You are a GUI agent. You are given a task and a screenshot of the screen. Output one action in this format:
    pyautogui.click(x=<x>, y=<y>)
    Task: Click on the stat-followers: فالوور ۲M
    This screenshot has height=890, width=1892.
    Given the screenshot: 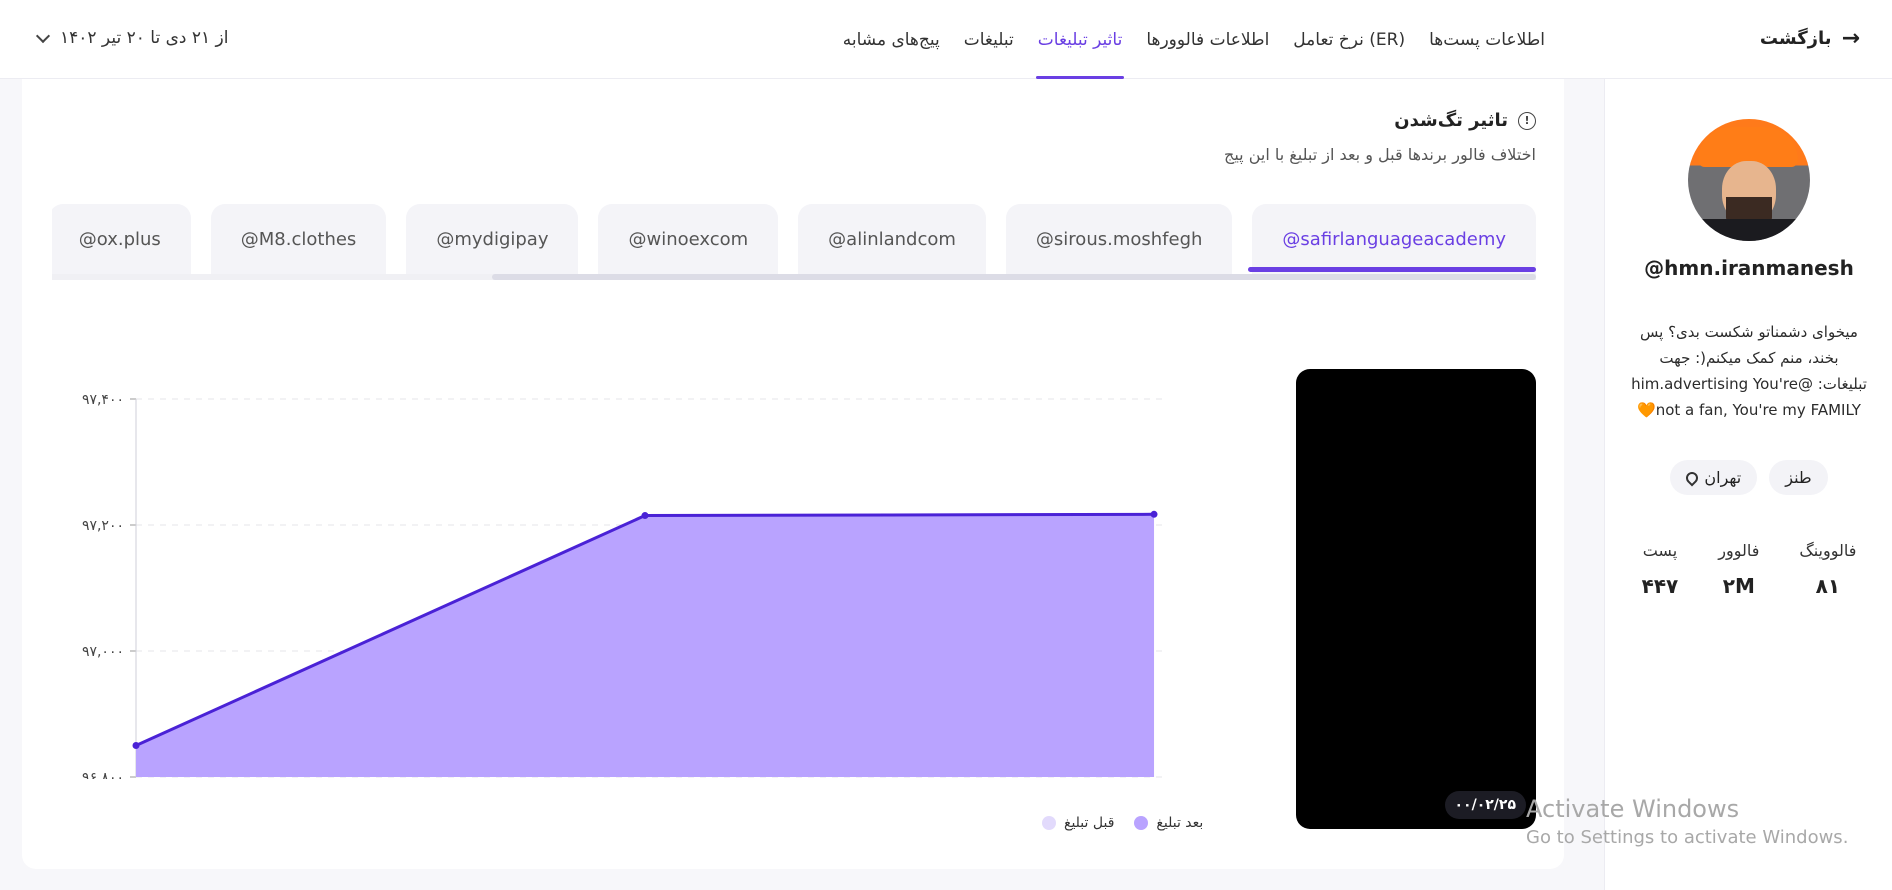 What is the action you would take?
    pyautogui.click(x=1738, y=569)
    